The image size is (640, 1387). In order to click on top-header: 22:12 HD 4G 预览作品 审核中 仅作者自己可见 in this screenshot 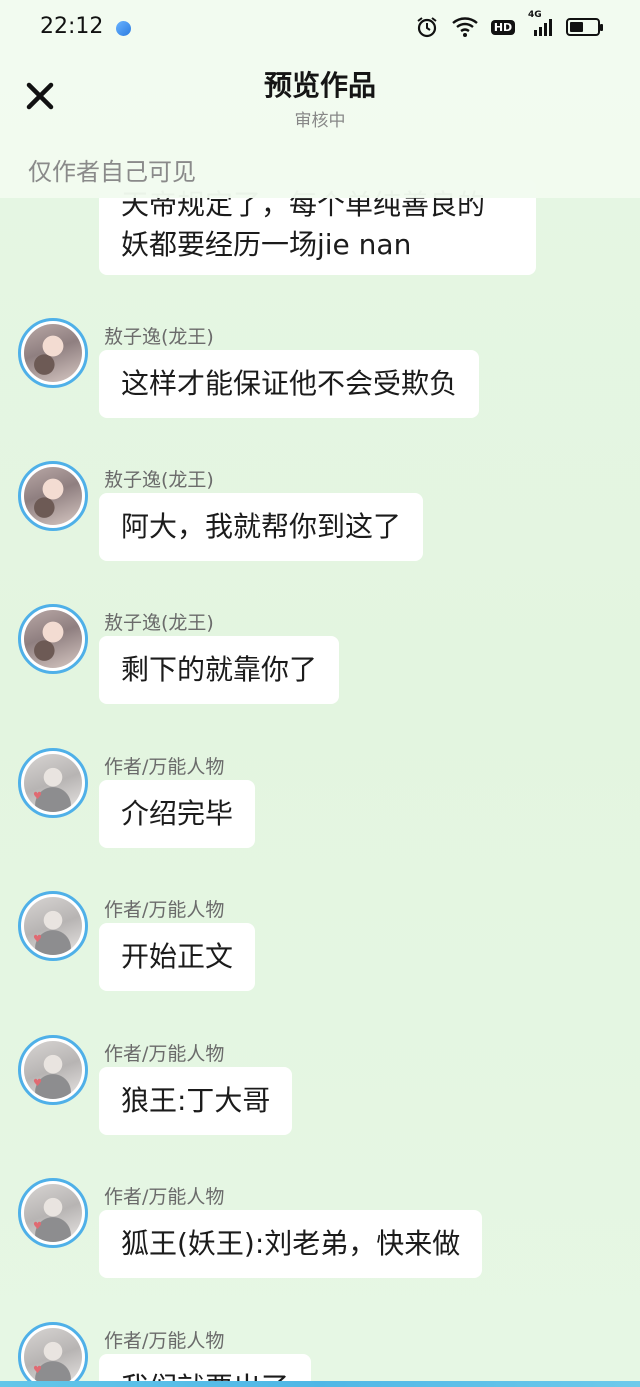, I will do `click(320, 99)`.